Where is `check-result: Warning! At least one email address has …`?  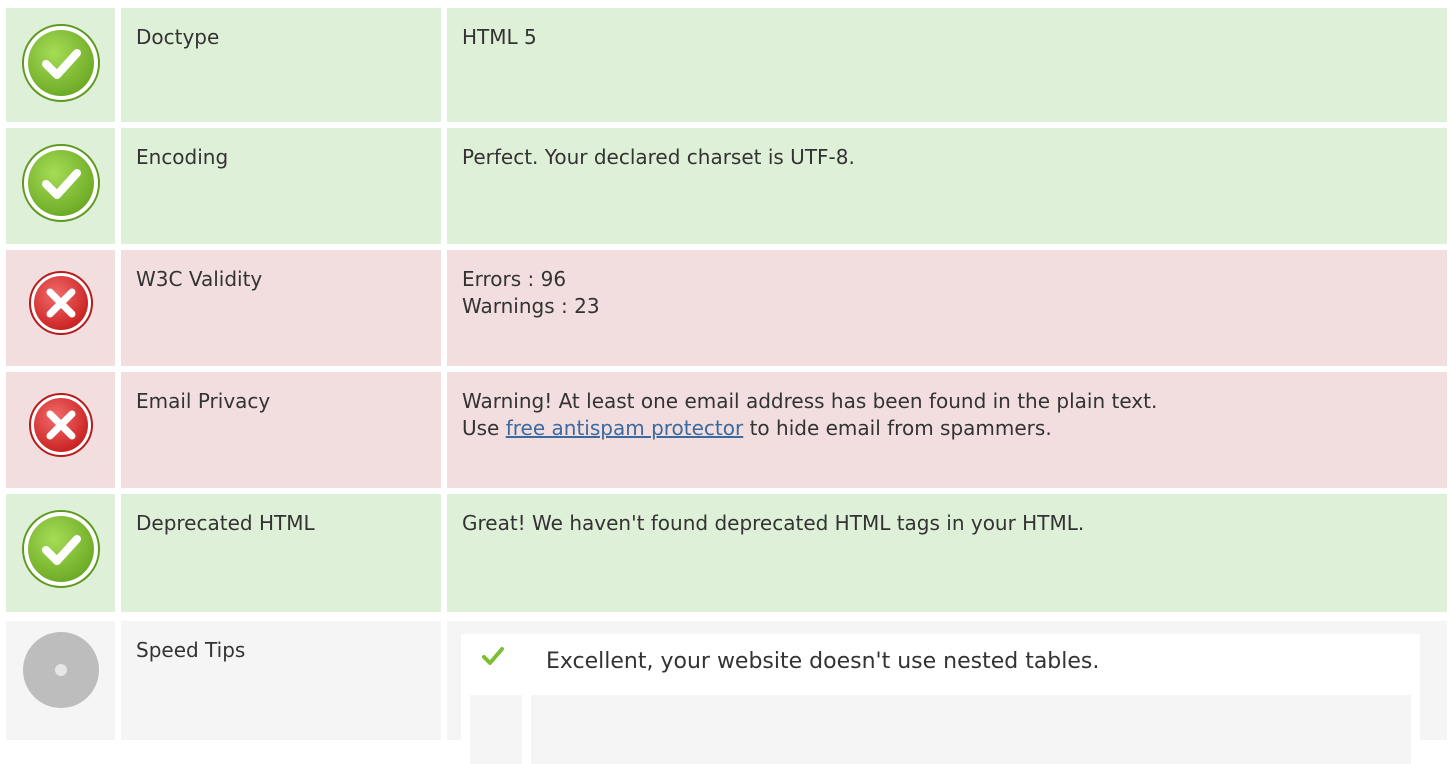
check-result: Warning! At least one email address has … is located at coordinates (947, 430).